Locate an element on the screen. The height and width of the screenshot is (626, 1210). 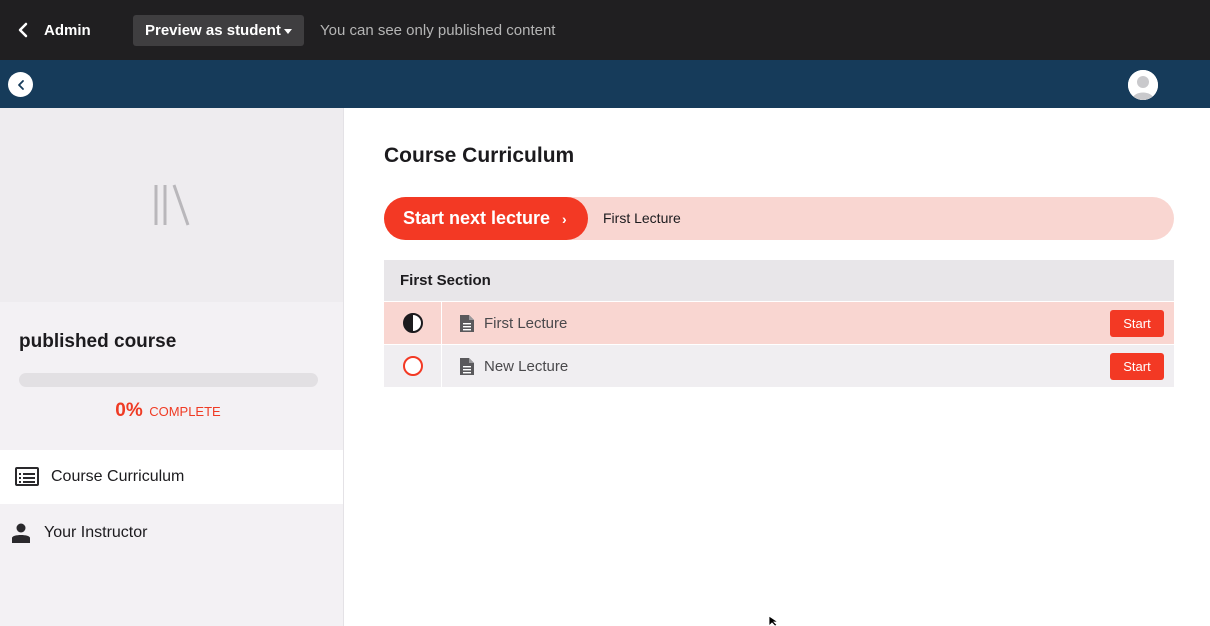
chevron-right-icon: › is located at coordinates (564, 219).